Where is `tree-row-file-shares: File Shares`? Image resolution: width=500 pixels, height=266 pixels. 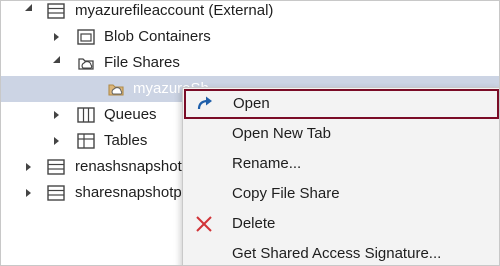
tree-row-file-shares: File Shares is located at coordinates (250, 63).